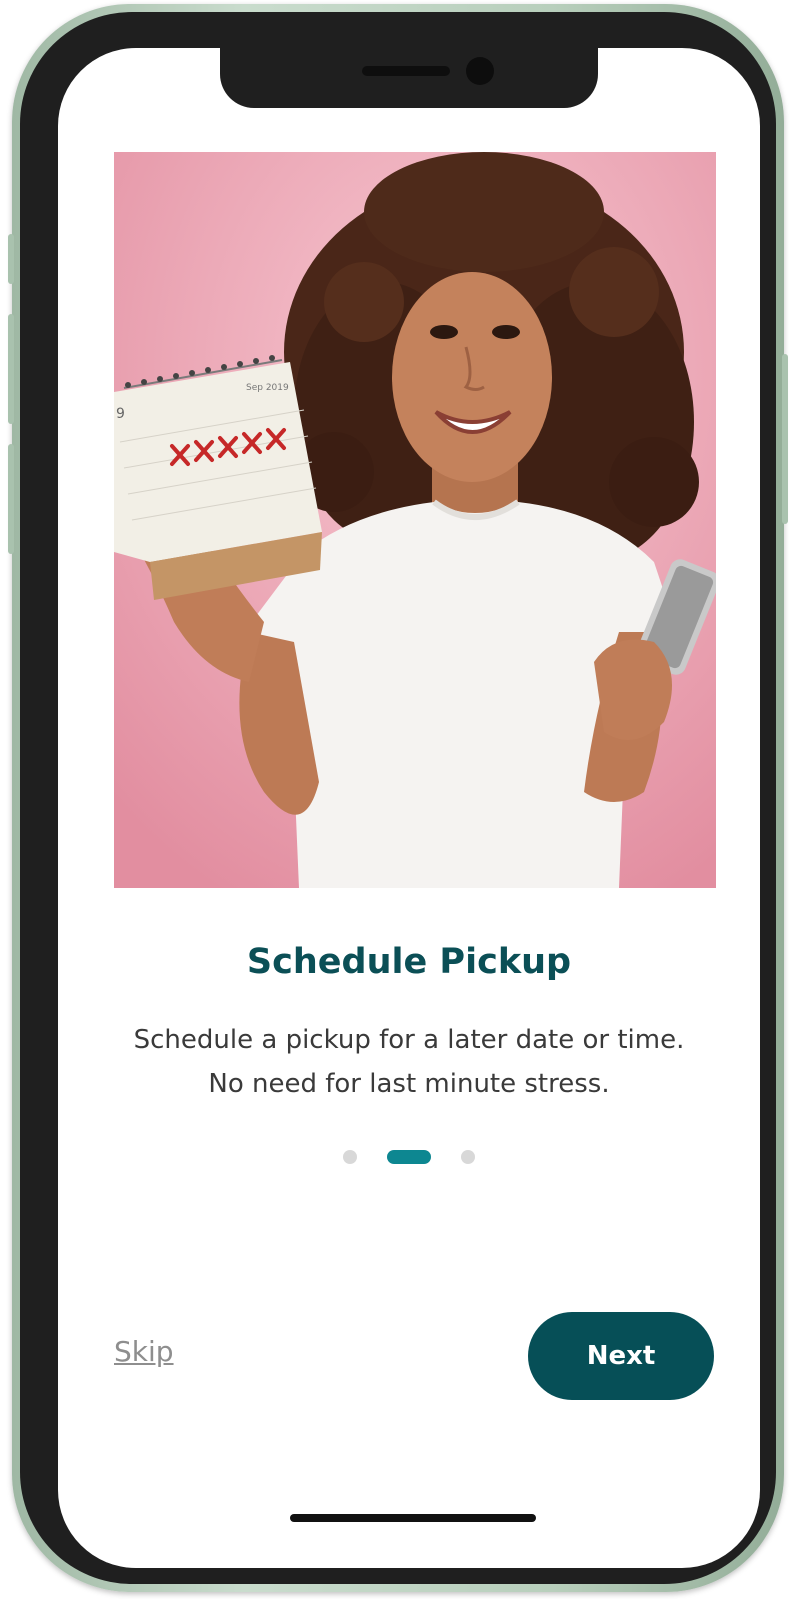  What do you see at coordinates (406, 71) in the screenshot?
I see `speaker-grille` at bounding box center [406, 71].